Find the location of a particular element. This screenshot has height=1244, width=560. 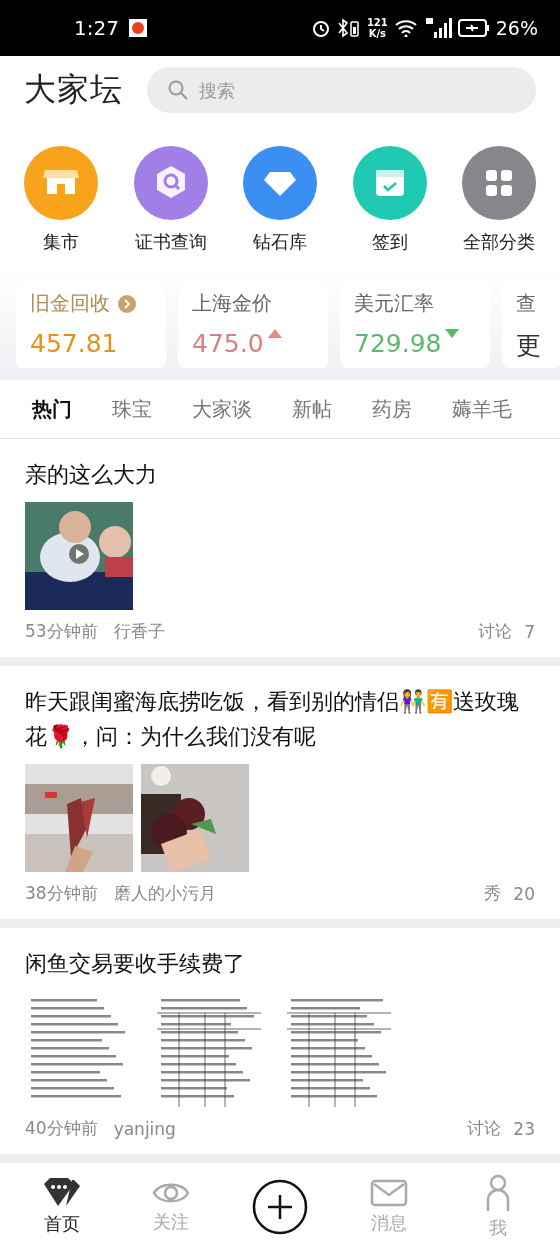

shortcut-button: 全部分类 is located at coordinates (499, 208).